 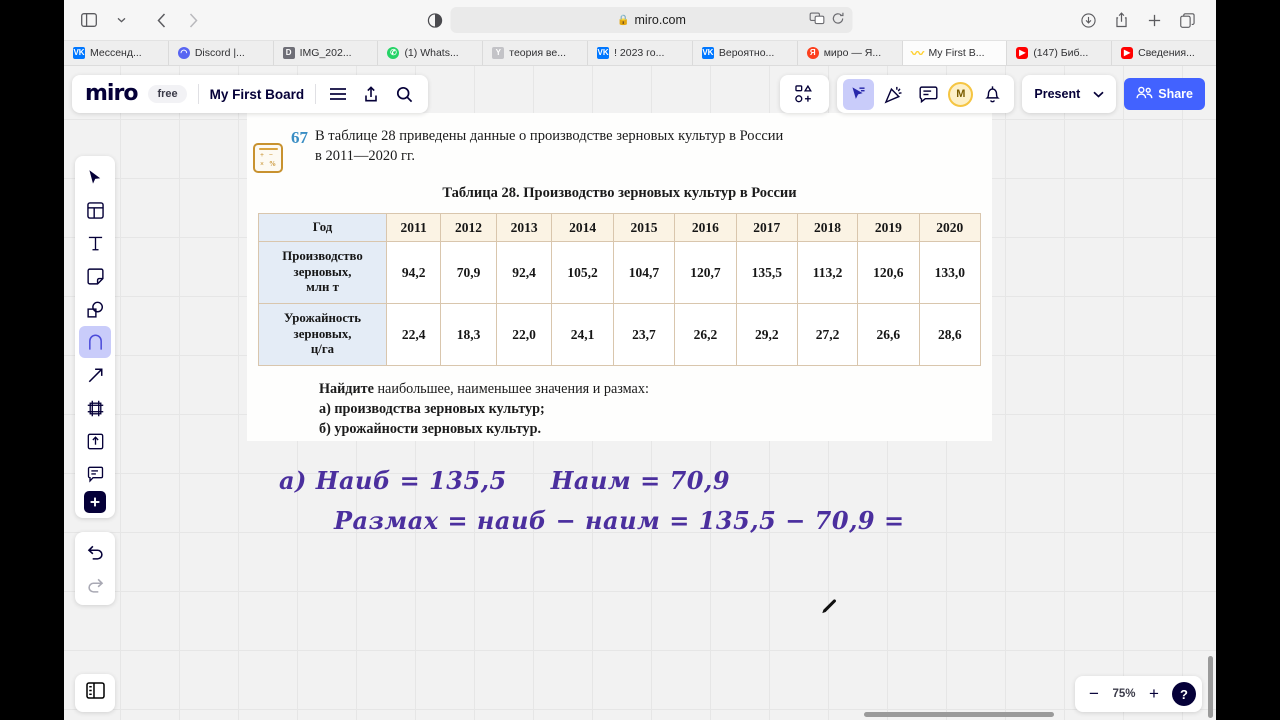 I want to click on search-icon, so click(x=404, y=94).